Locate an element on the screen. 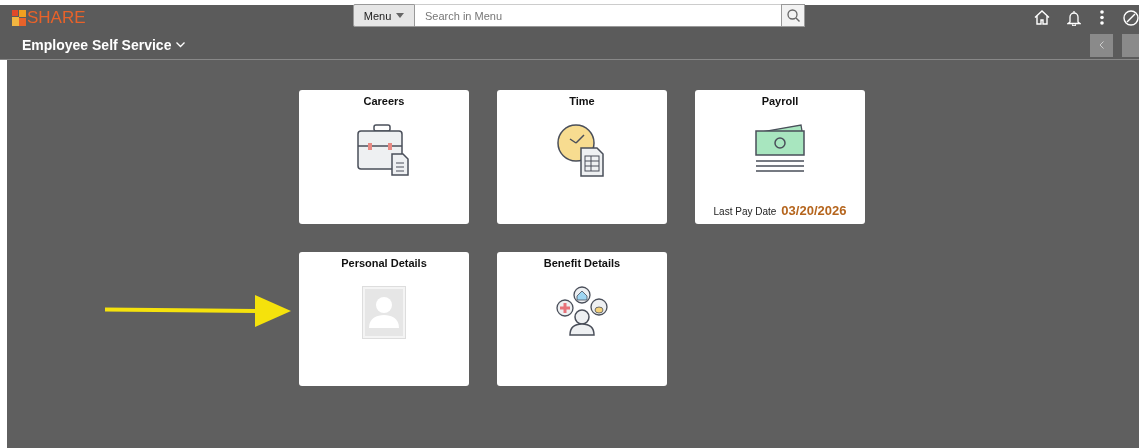 Image resolution: width=1139 pixels, height=448 pixels. briefcase-icon is located at coordinates (384, 150).